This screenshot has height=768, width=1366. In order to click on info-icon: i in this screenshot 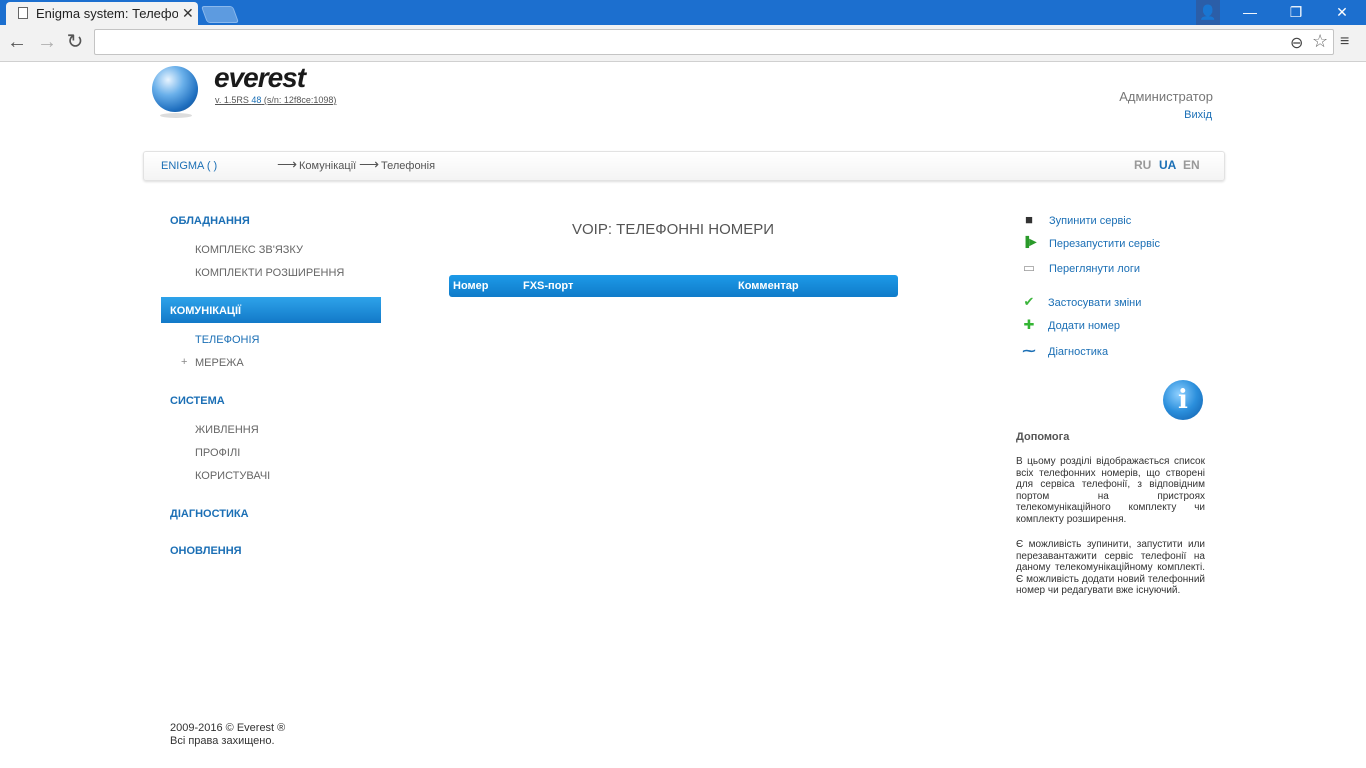, I will do `click(1183, 400)`.